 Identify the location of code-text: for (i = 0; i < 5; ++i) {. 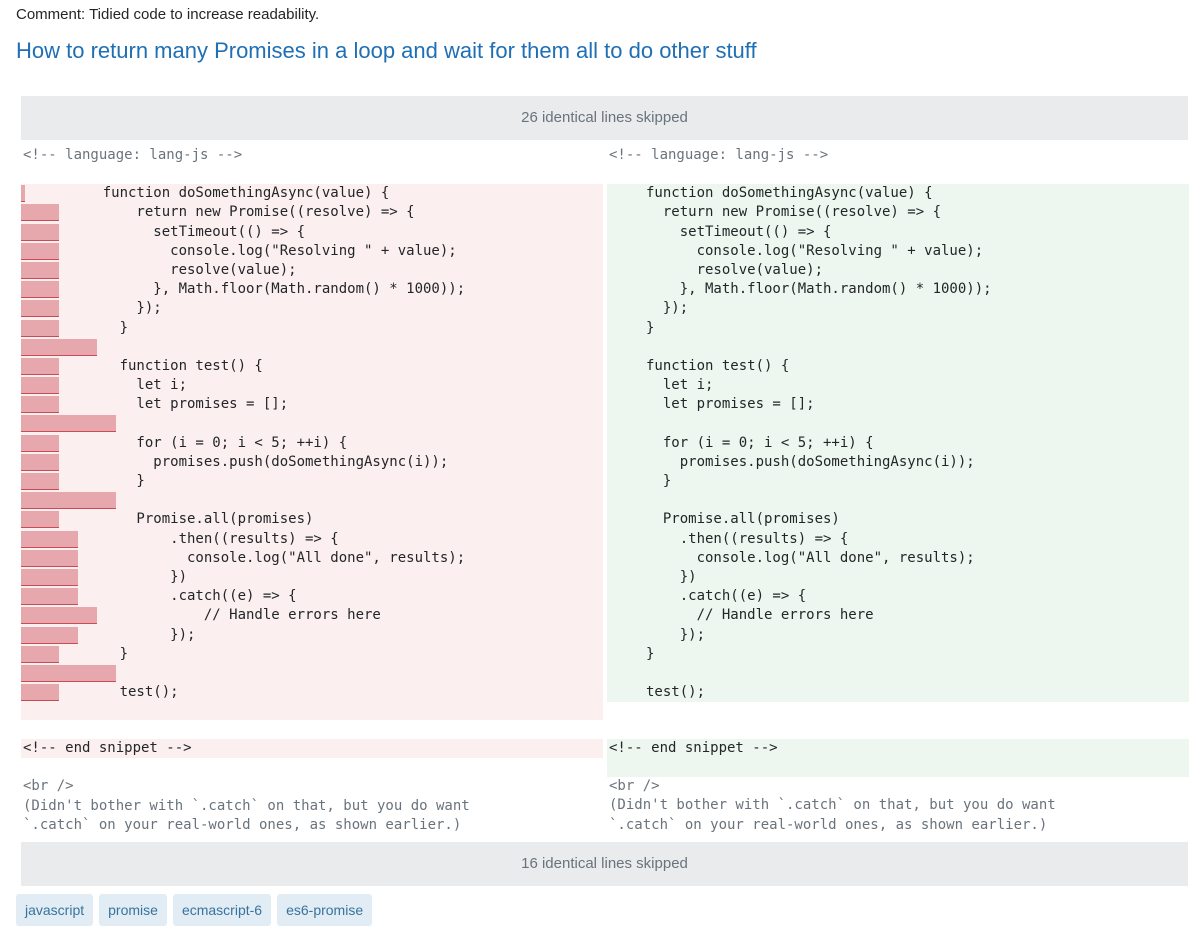
(208, 442).